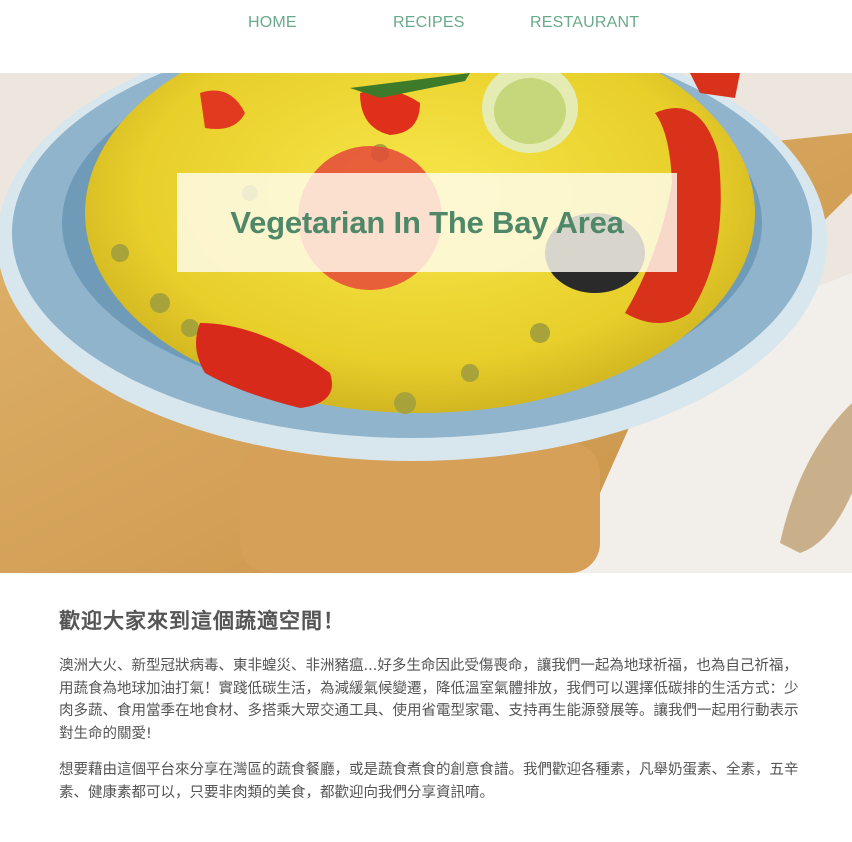 This screenshot has height=842, width=852. What do you see at coordinates (272, 23) in the screenshot?
I see `nav-link-home: HOME` at bounding box center [272, 23].